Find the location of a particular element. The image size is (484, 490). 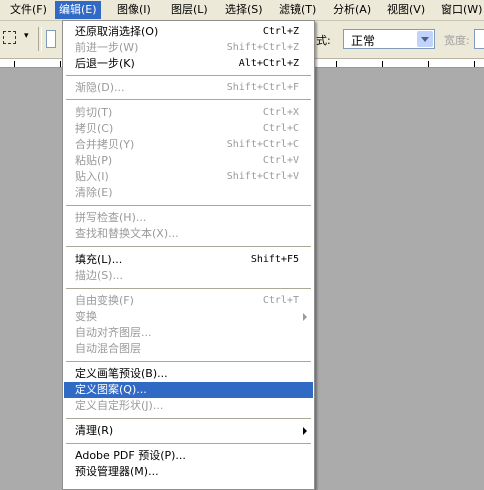

menu-item-shortcut: Ctrl+Z is located at coordinates (280, 31).